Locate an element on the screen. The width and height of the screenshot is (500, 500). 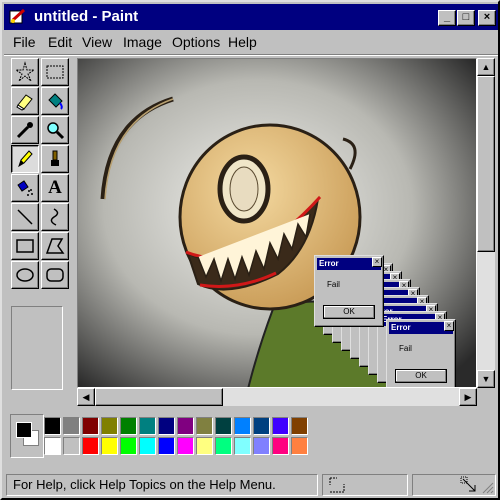
brush-tool is located at coordinates (55, 159).